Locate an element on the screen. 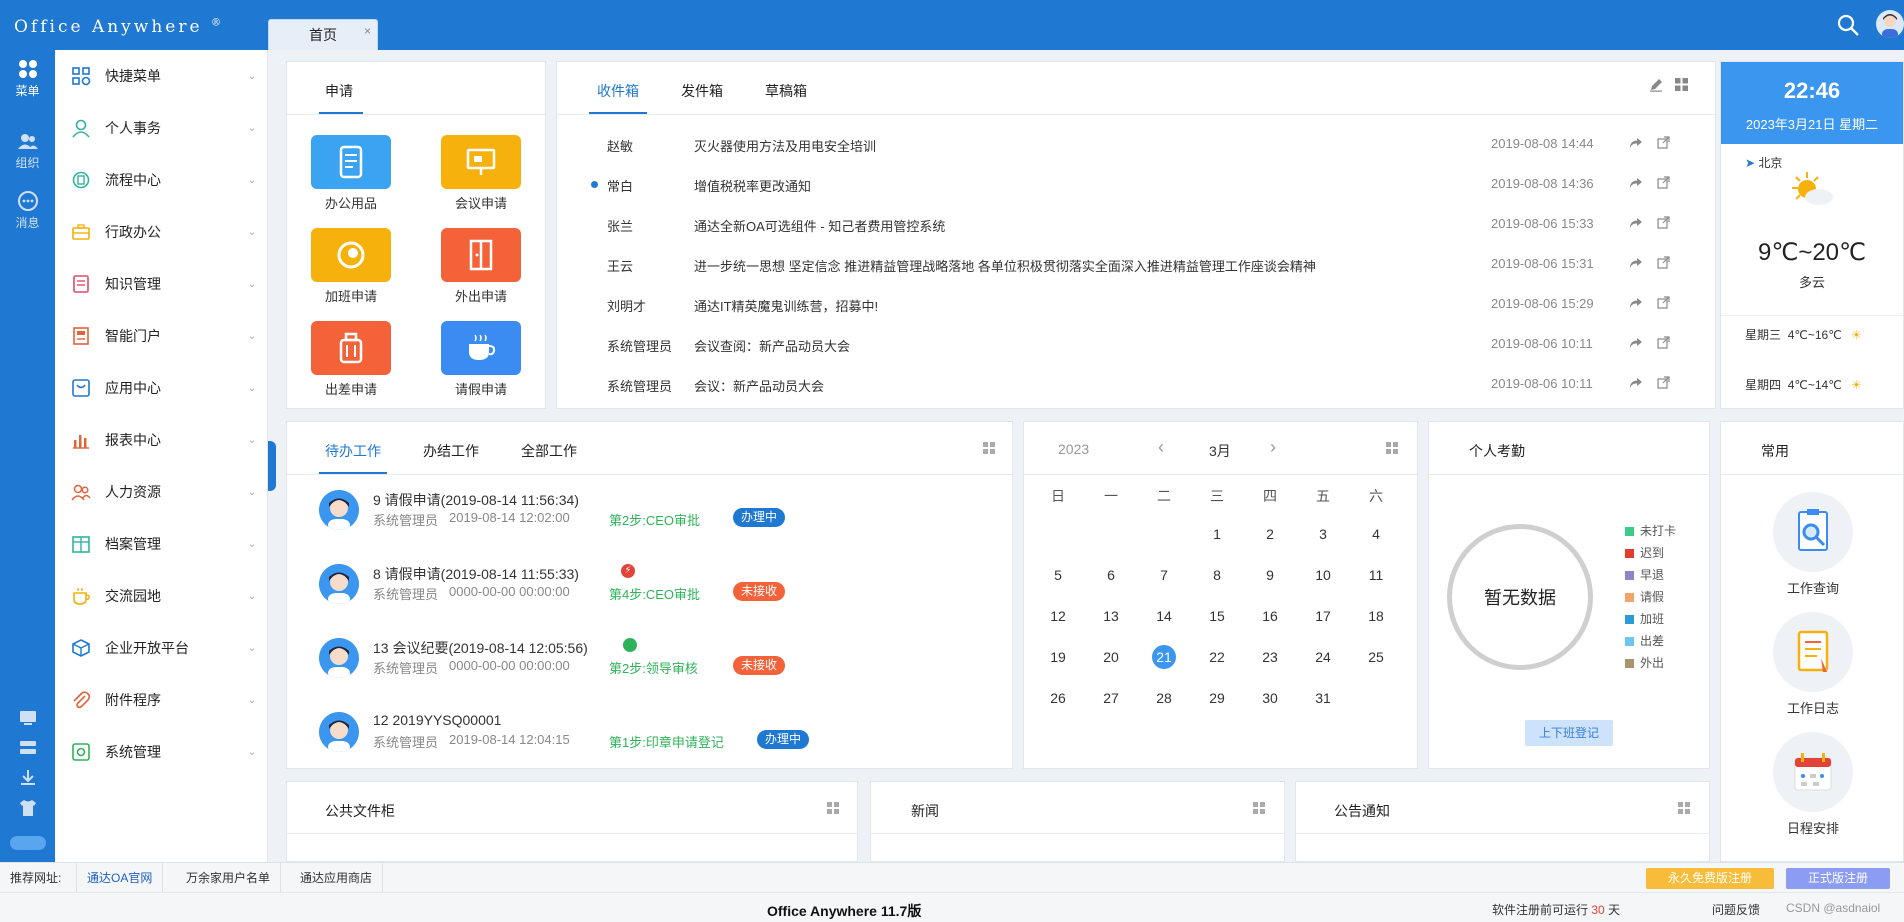 The width and height of the screenshot is (1904, 922). menu-item-attachments: 附件程序 ⌄ is located at coordinates (161, 700).